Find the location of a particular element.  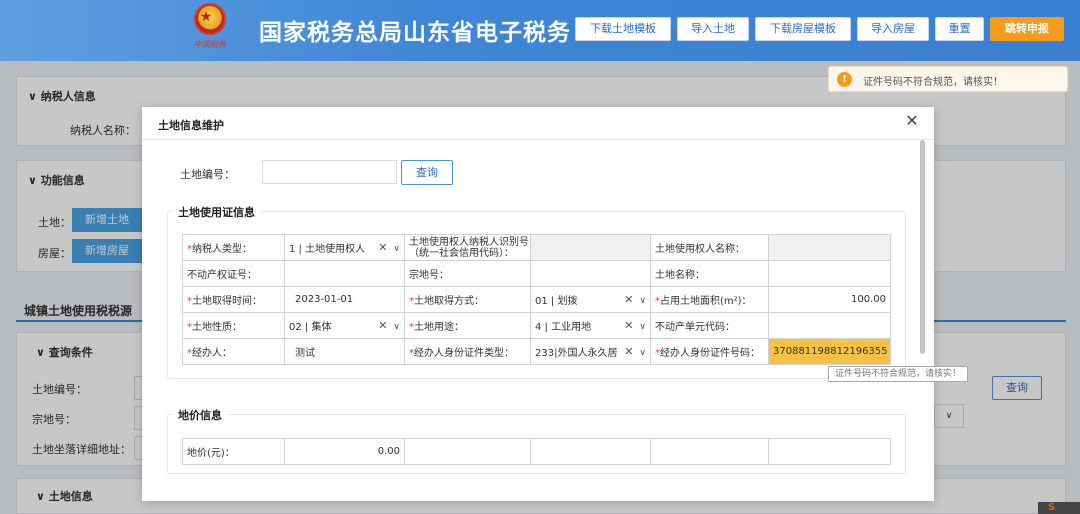

agent-id-no-label: *经办人身份证件号码： is located at coordinates (709, 351).